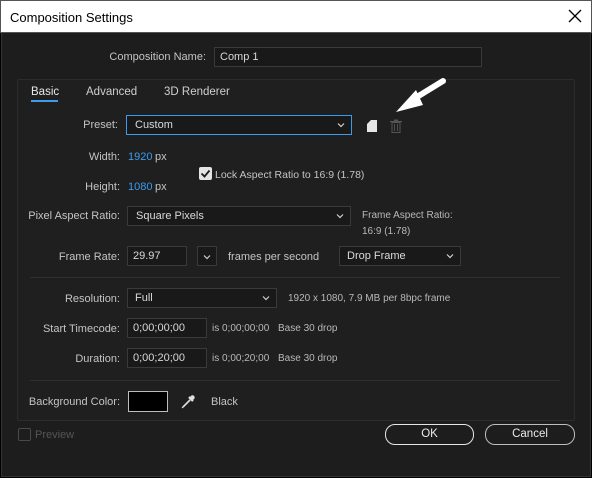 This screenshot has width=592, height=478. What do you see at coordinates (71, 17) in the screenshot?
I see `window-title: Composition Settings` at bounding box center [71, 17].